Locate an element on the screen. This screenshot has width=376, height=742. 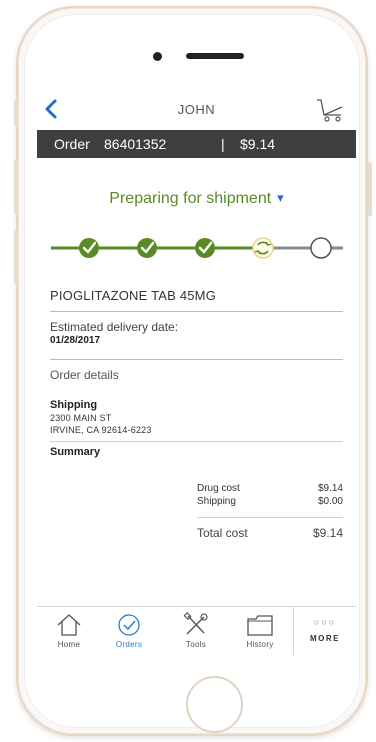
tab-tools-label: Tools is located at coordinates (196, 644).